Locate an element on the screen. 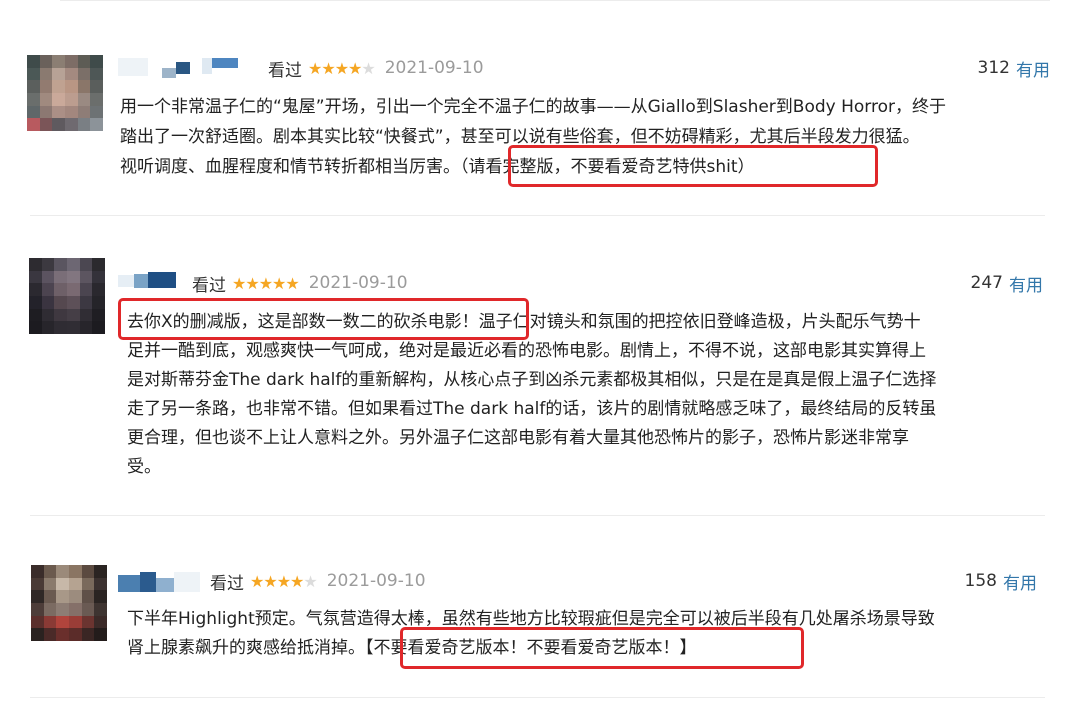  vote-area: 312 有用 is located at coordinates (1014, 68).